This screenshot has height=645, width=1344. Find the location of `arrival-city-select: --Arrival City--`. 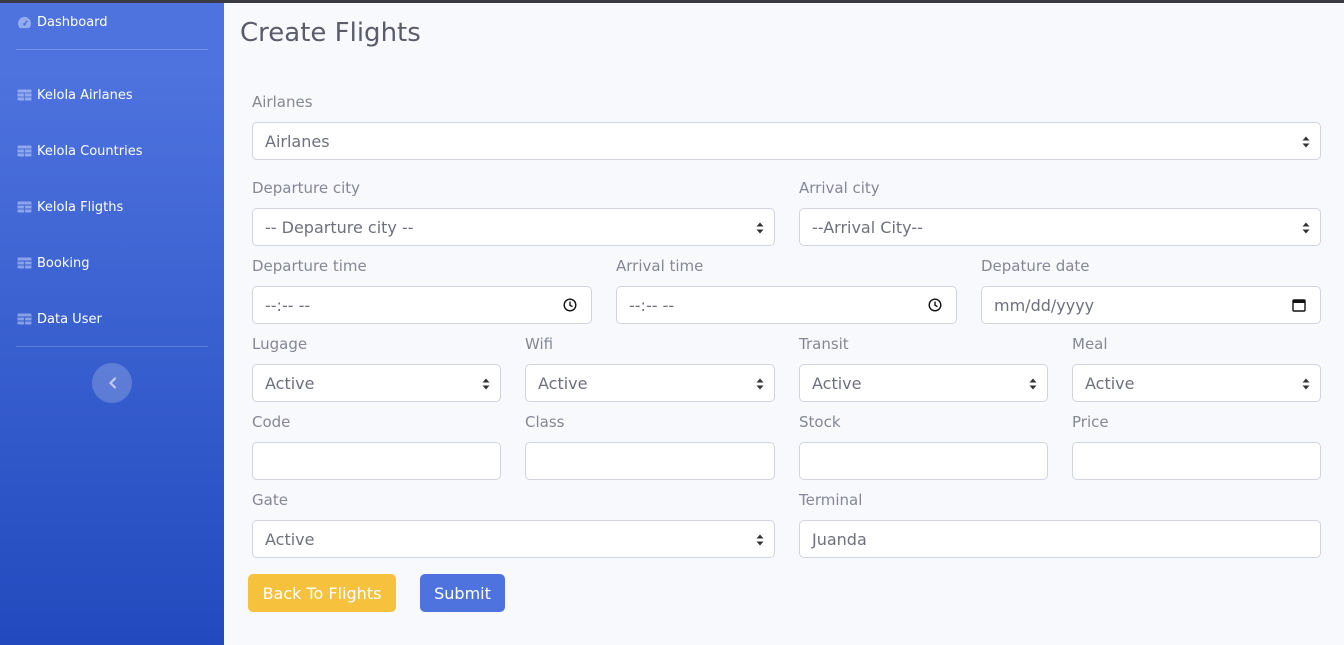

arrival-city-select: --Arrival City-- is located at coordinates (1060, 227).